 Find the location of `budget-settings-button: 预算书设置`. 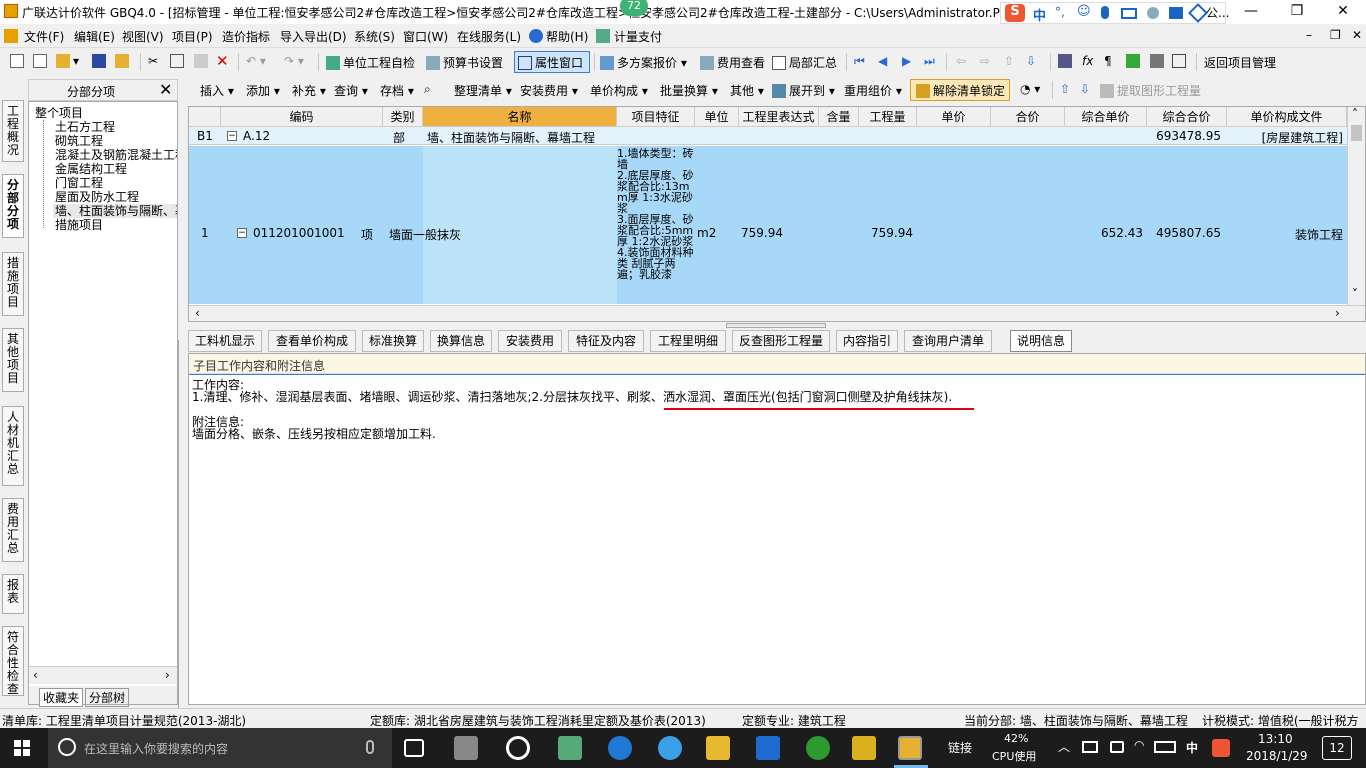

budget-settings-button: 预算书设置 is located at coordinates (464, 62).